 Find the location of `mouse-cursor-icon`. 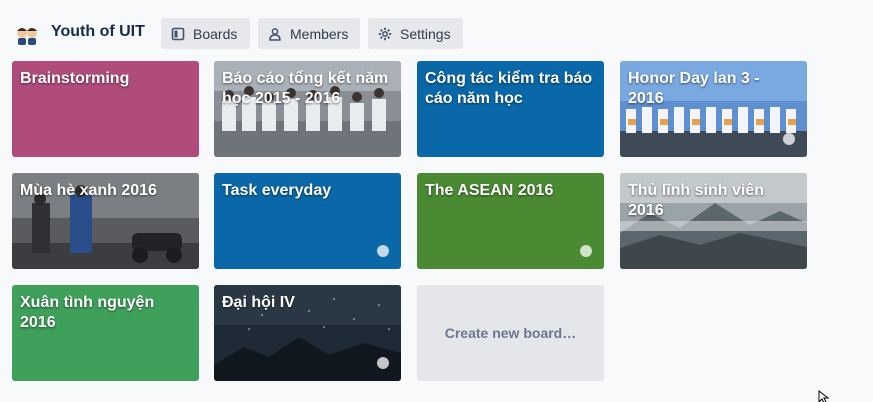

mouse-cursor-icon is located at coordinates (824, 396).